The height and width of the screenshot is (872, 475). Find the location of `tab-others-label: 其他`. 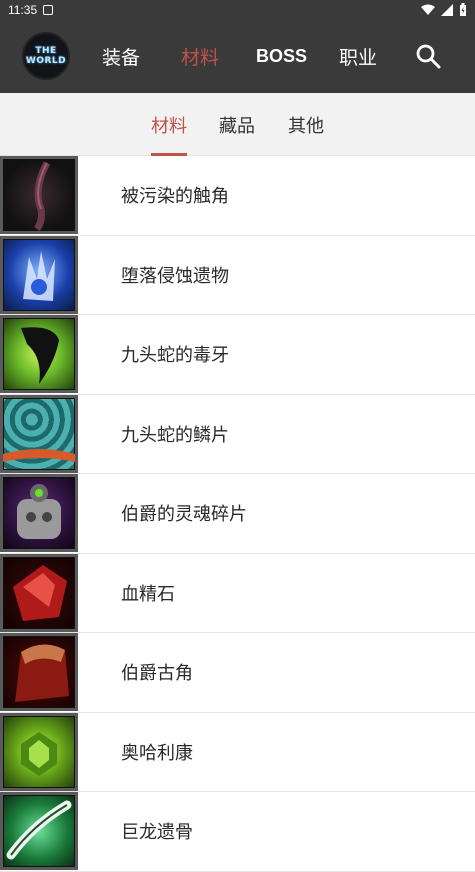

tab-others-label: 其他 is located at coordinates (306, 126).